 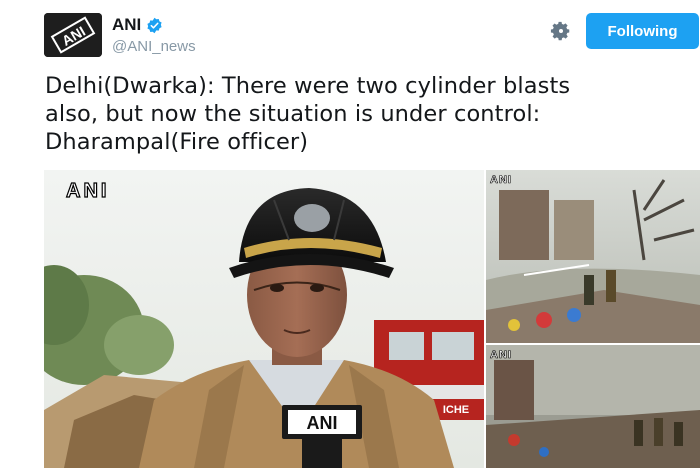 I want to click on display-name: ANI, so click(x=126, y=25).